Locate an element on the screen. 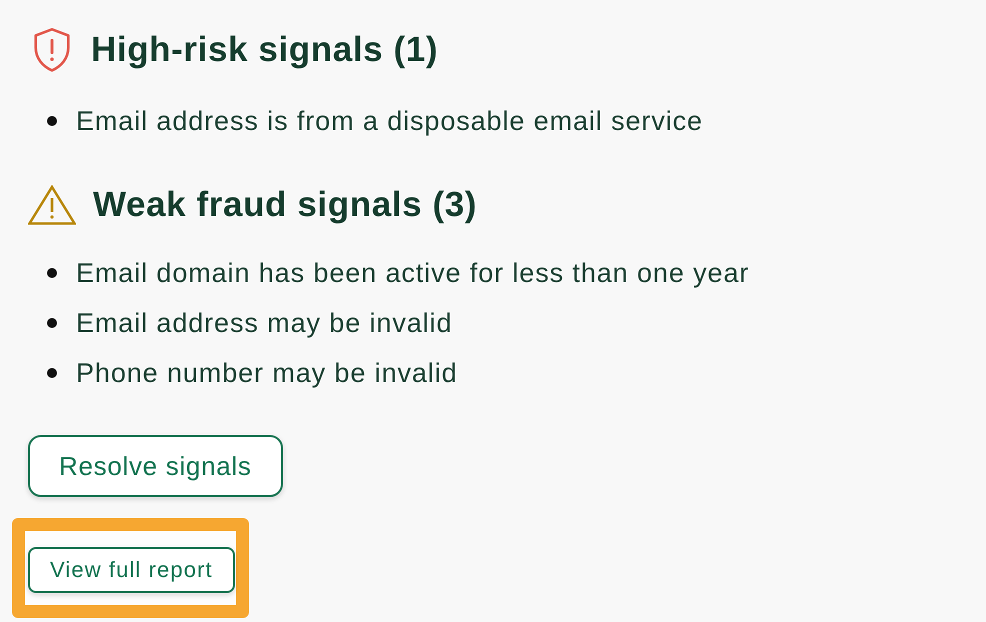 The width and height of the screenshot is (986, 622). resolve-button: Resolve signals is located at coordinates (155, 466).